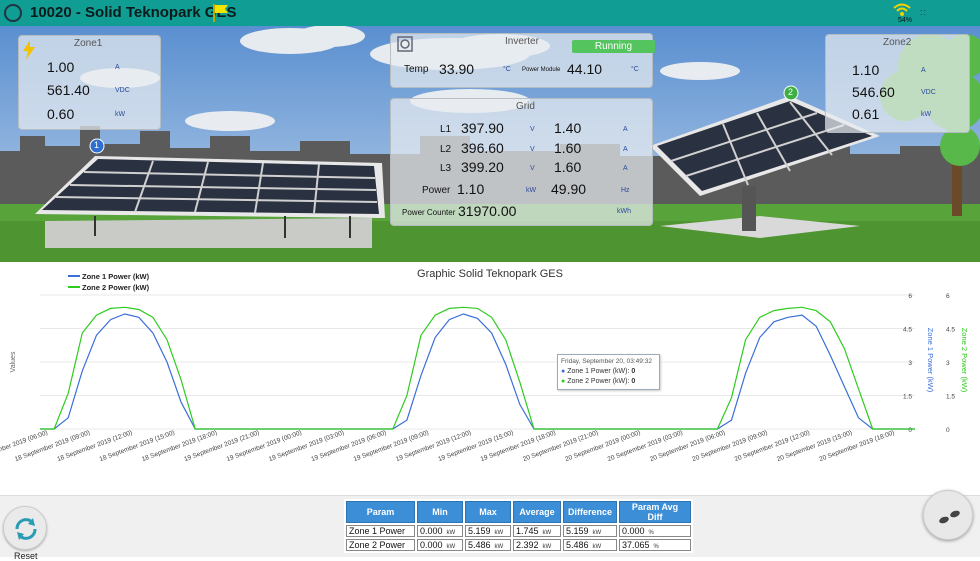 The width and height of the screenshot is (980, 561). Describe the element at coordinates (446, 129) in the screenshot. I see `grid-l1-label: L1` at that location.